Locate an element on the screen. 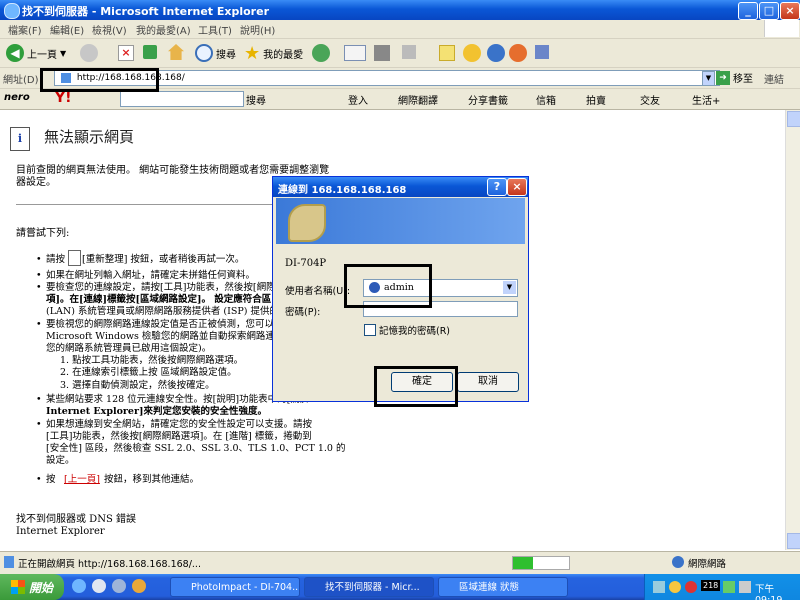 The image size is (800, 606). quicklaunch-media-icon is located at coordinates (119, 586).